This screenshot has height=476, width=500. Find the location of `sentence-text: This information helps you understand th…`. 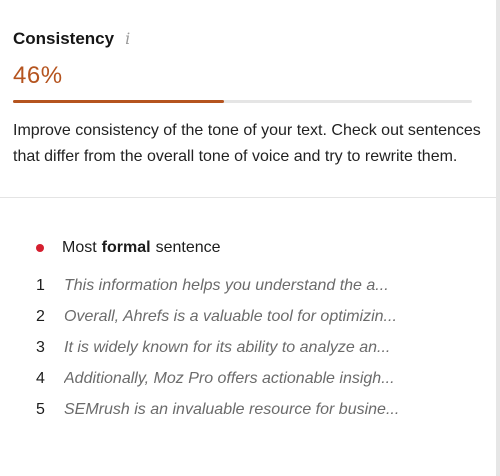

sentence-text: This information helps you understand th… is located at coordinates (226, 285).